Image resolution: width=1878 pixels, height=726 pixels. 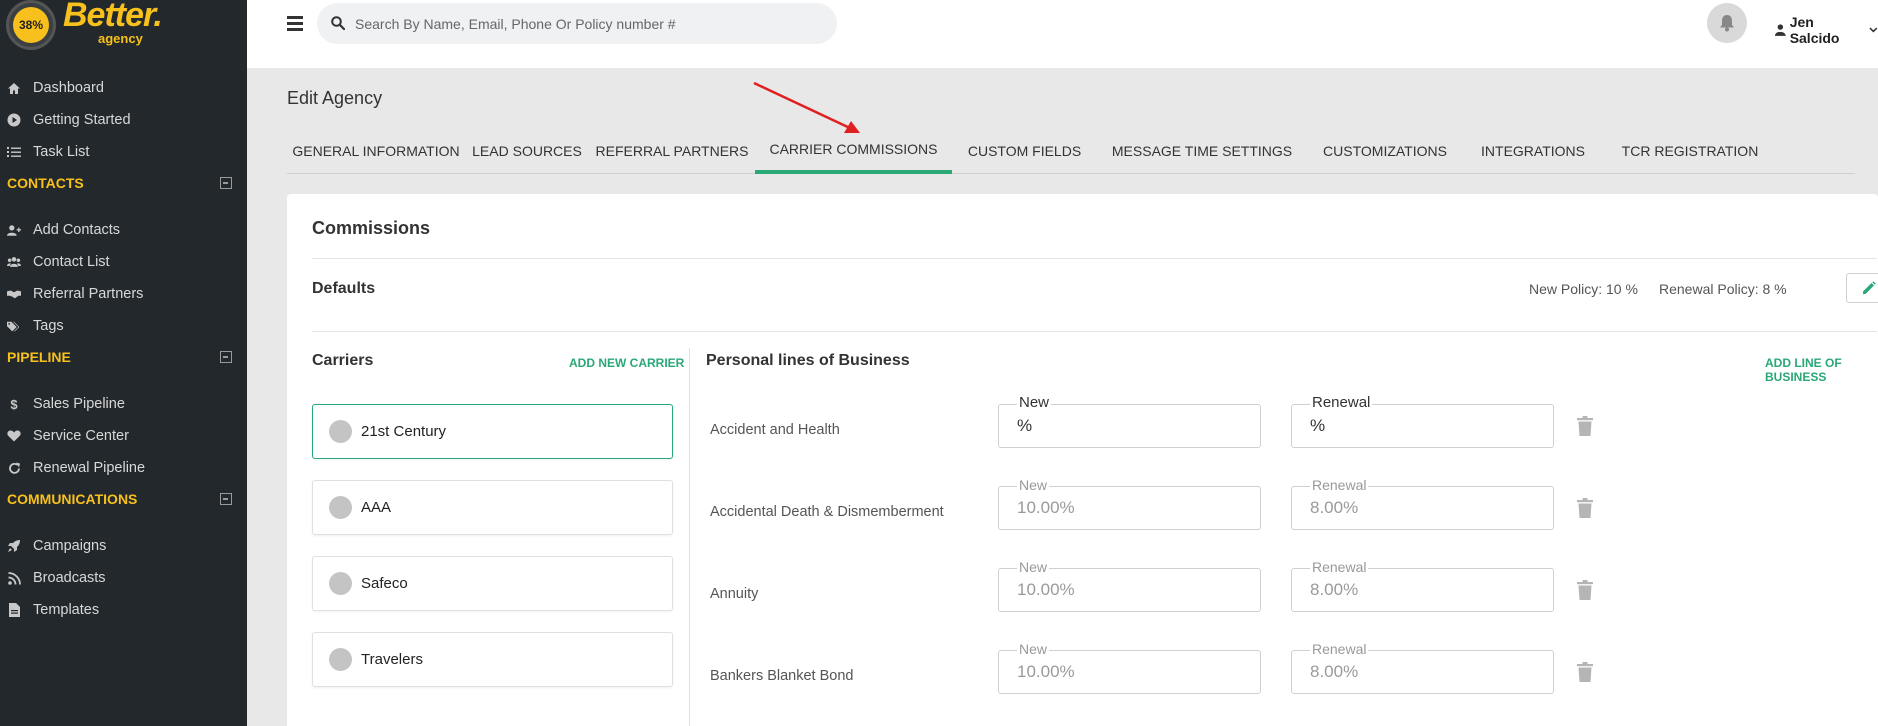 I want to click on section-title: PIPELINE, so click(x=39, y=357).